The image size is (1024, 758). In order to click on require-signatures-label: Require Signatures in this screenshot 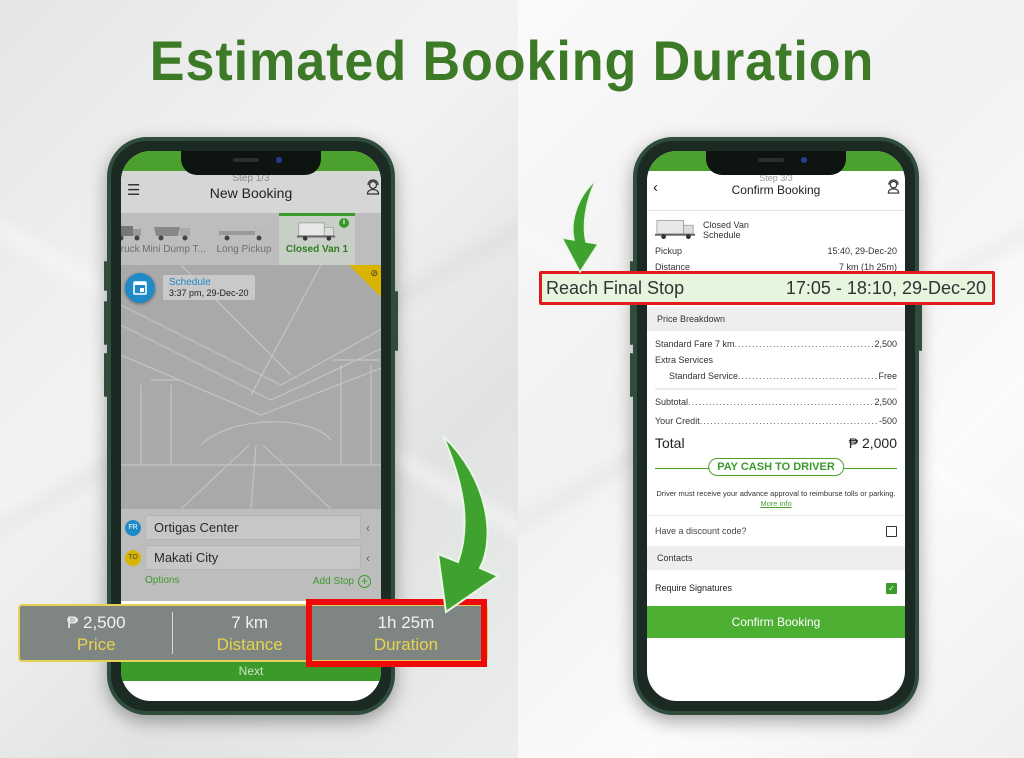, I will do `click(694, 588)`.